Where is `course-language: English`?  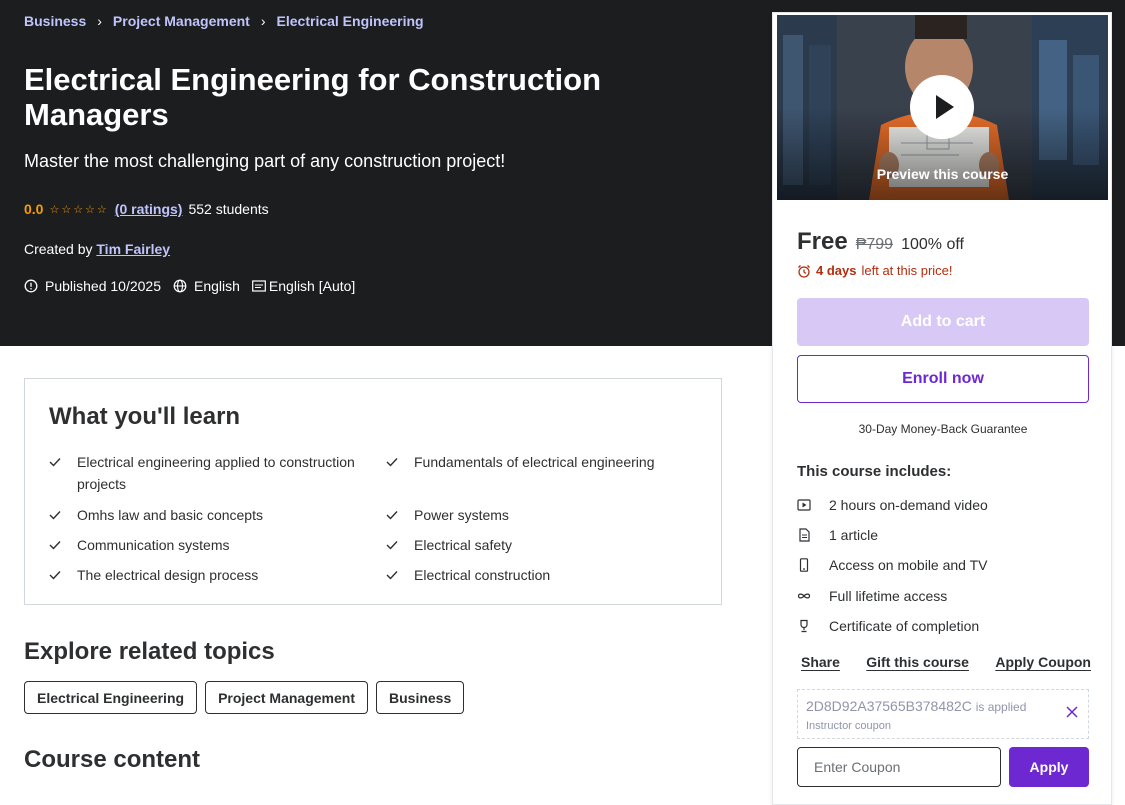 course-language: English is located at coordinates (206, 286).